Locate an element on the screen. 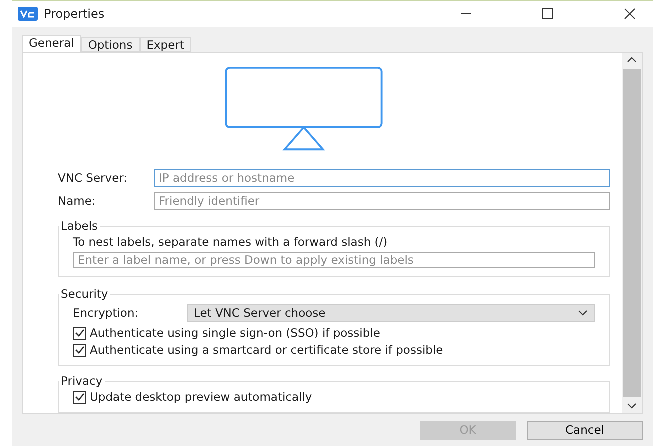 Image resolution: width=653 pixels, height=446 pixels. field-label: Encryption: is located at coordinates (106, 313).